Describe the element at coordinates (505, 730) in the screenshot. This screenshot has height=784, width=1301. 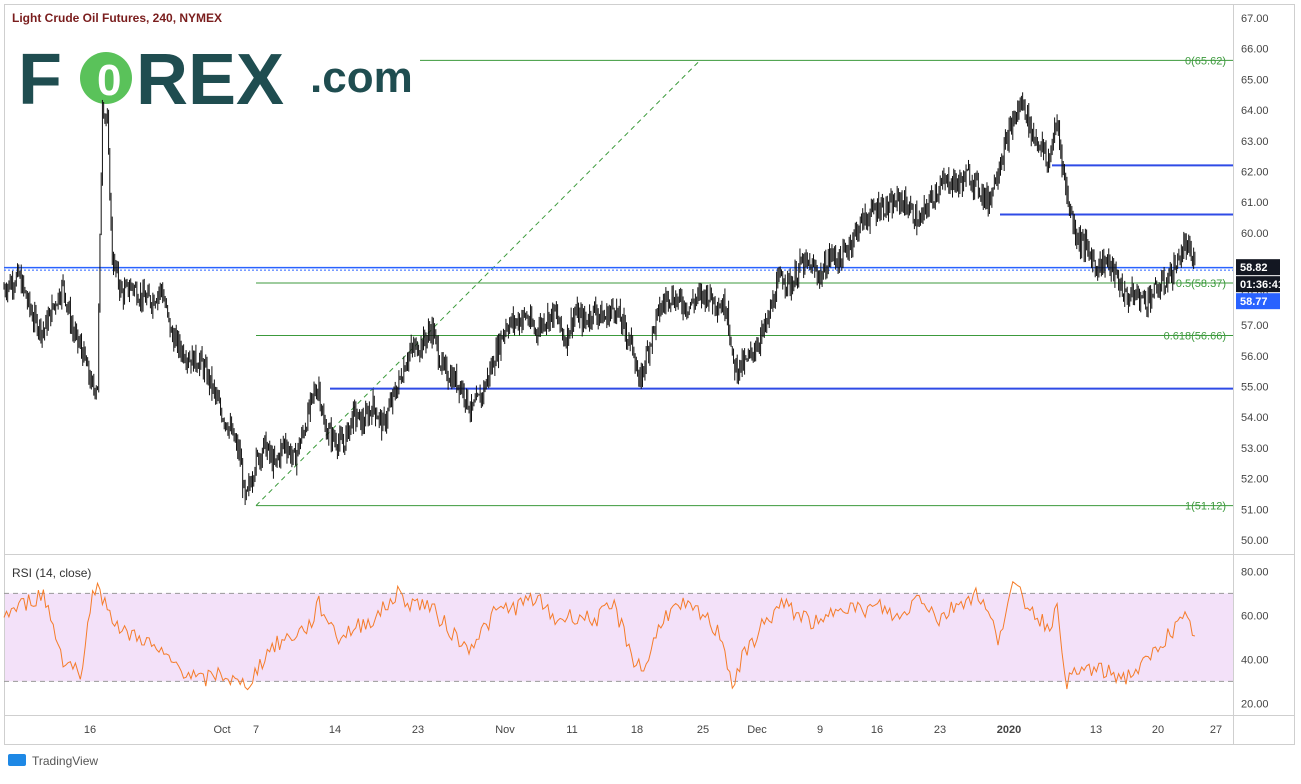
I see `x-axis-tick-label: Nov` at that location.